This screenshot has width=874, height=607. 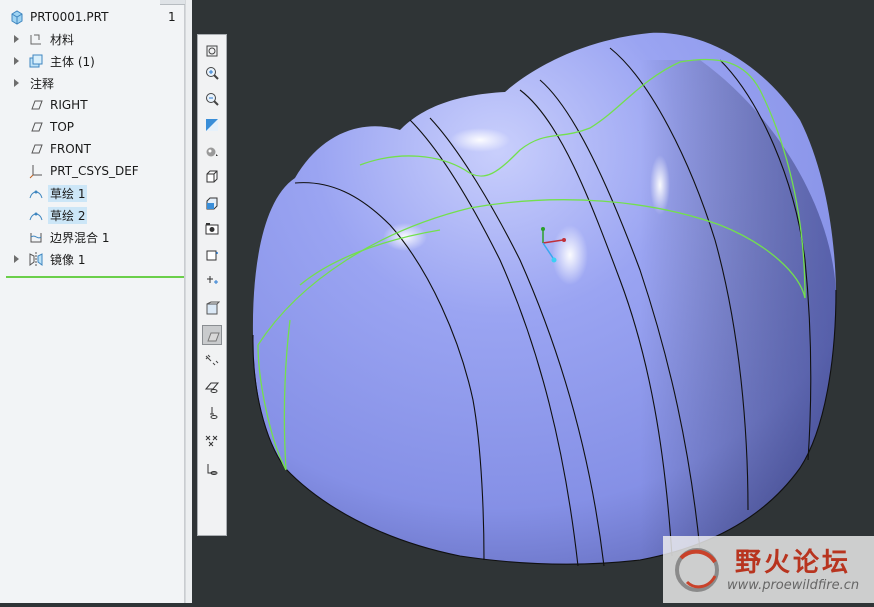 I want to click on tree-item-label: 镜像 1, so click(x=68, y=259).